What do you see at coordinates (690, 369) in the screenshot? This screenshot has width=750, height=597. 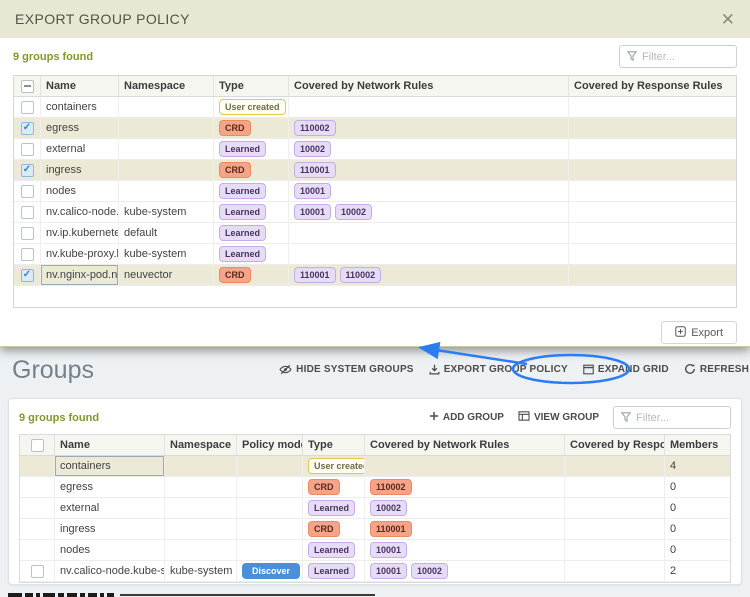 I see `refresh-icon` at bounding box center [690, 369].